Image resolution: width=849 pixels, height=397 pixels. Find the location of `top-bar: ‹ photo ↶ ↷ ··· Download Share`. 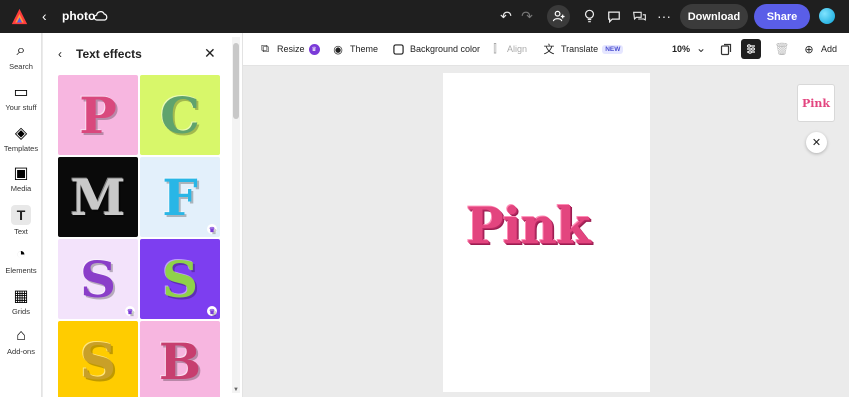

top-bar: ‹ photo ↶ ↷ ··· Download Share is located at coordinates (424, 16).